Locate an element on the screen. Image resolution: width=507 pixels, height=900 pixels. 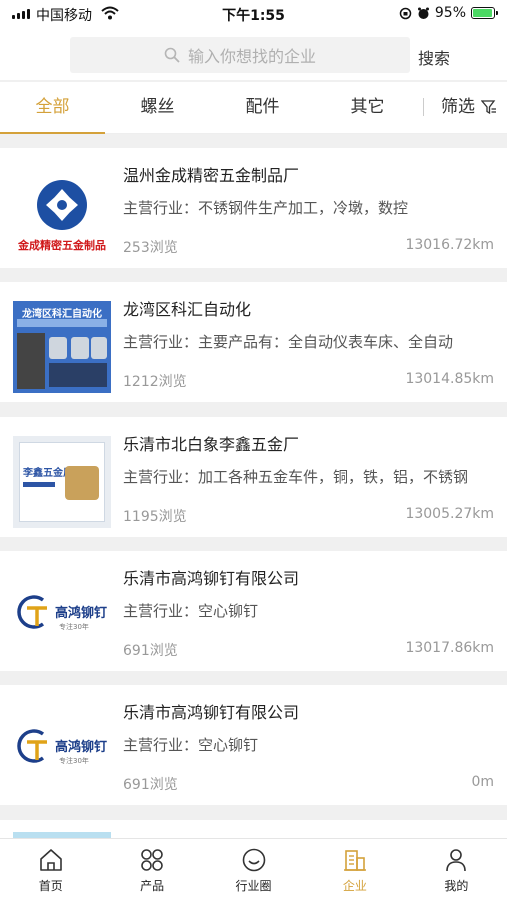
company-logo: 龙湾区科汇自动化 is located at coordinates (62, 347).